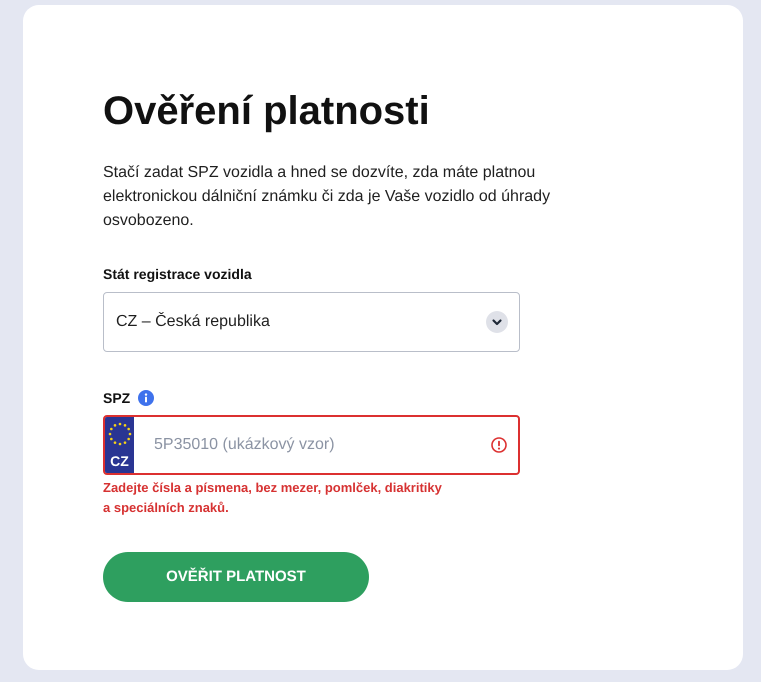 The height and width of the screenshot is (682, 761). Describe the element at coordinates (116, 398) in the screenshot. I see `plate-label: SPZ` at that location.